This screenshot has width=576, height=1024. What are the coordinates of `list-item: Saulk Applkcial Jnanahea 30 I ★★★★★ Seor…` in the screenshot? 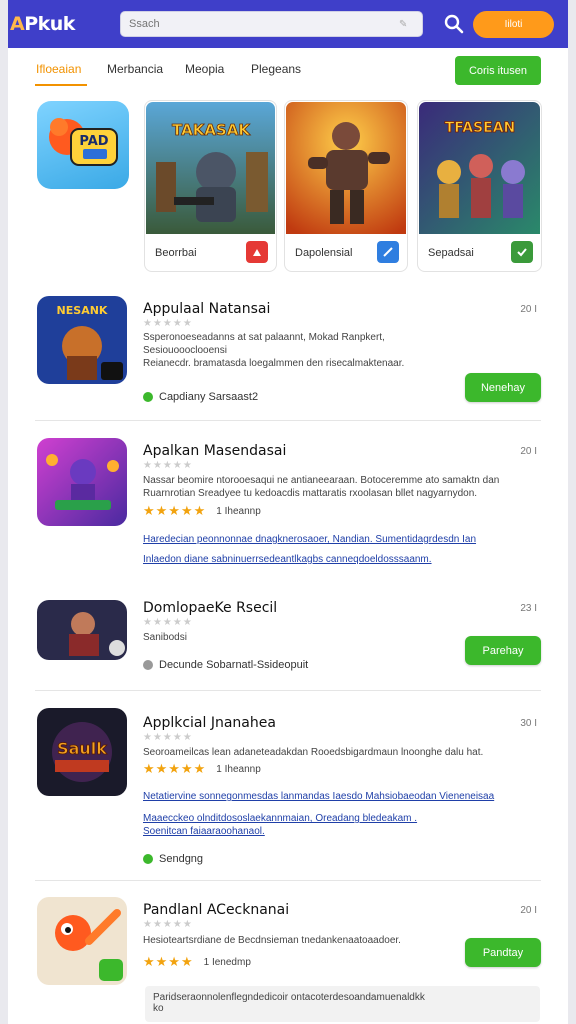 It's located at (288, 790).